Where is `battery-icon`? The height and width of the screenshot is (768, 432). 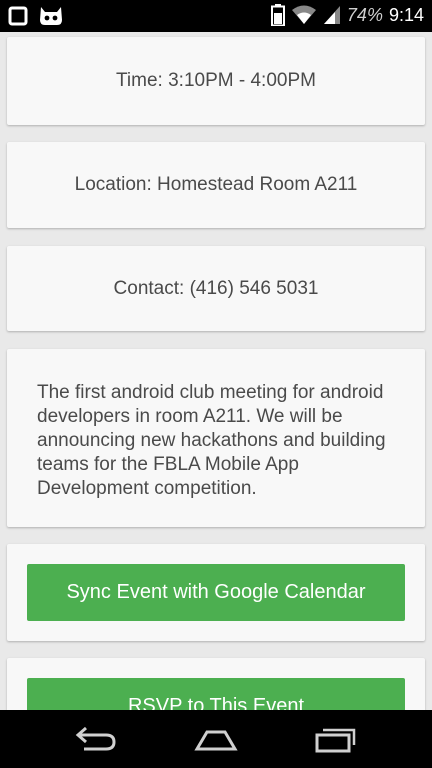 battery-icon is located at coordinates (277, 15).